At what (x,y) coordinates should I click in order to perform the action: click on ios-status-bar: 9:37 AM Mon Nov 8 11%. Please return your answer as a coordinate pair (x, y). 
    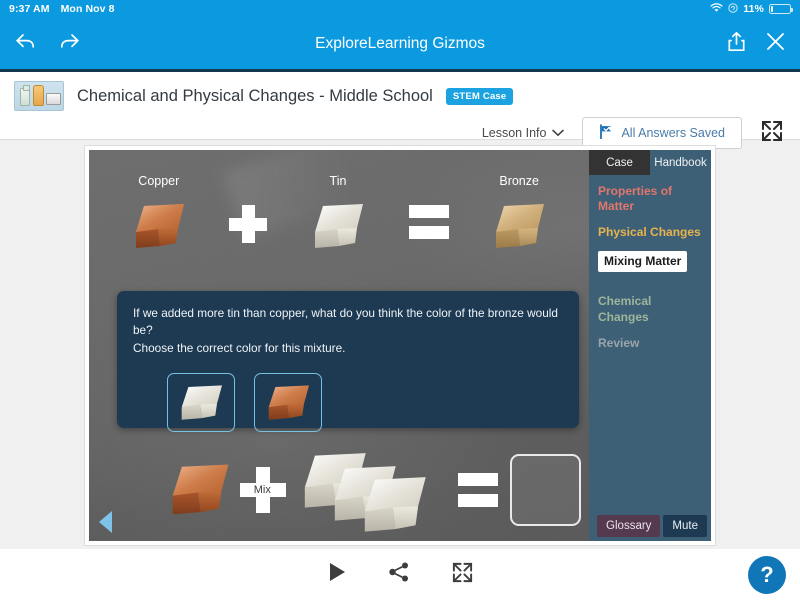
    Looking at the image, I should click on (400, 9).